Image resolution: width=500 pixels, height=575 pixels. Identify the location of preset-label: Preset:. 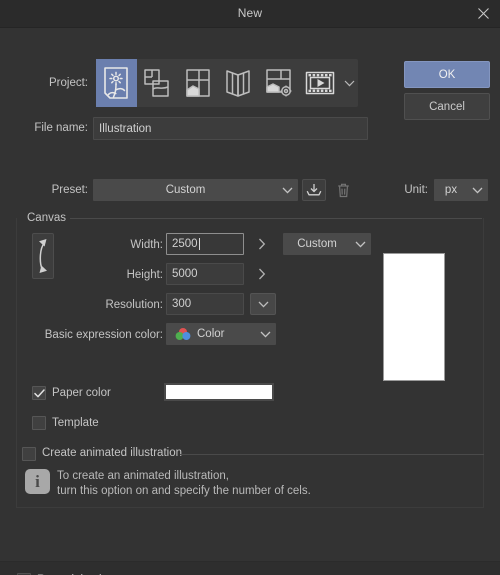
(69, 190).